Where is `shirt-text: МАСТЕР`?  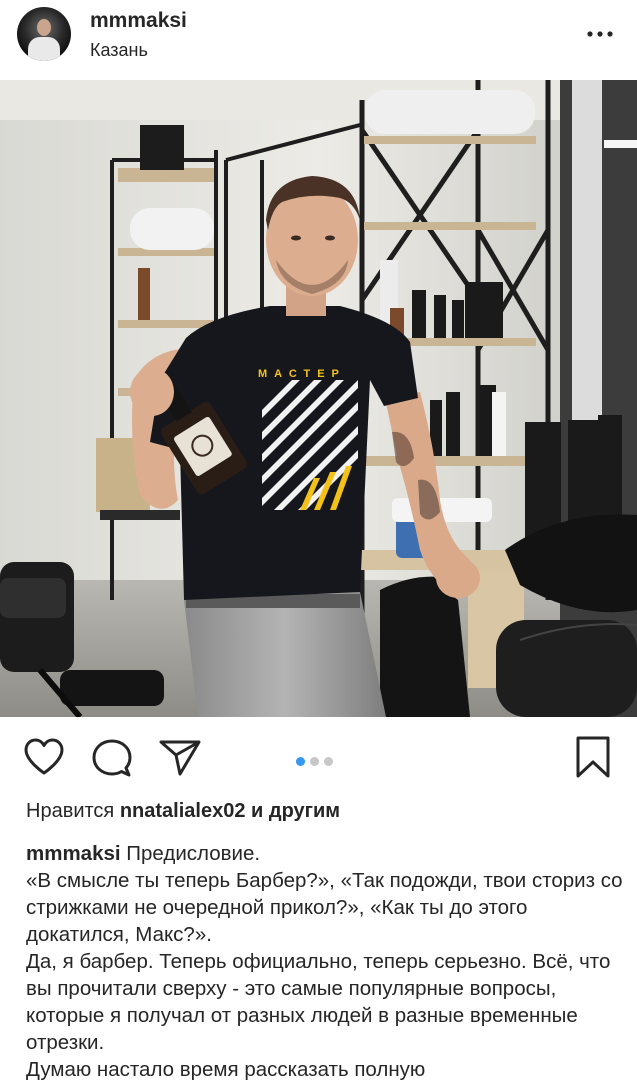
shirt-text: МАСТЕР is located at coordinates (302, 374).